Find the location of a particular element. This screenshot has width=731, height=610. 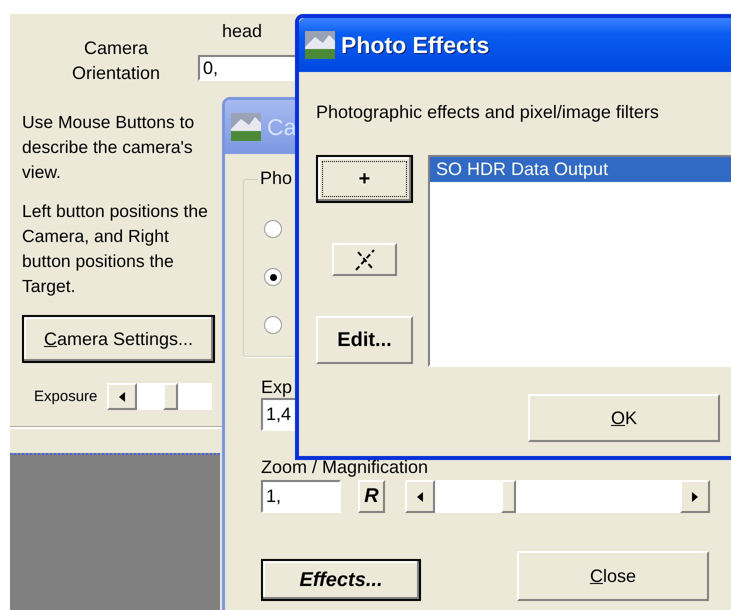

window-title: Photo Effects is located at coordinates (415, 45).